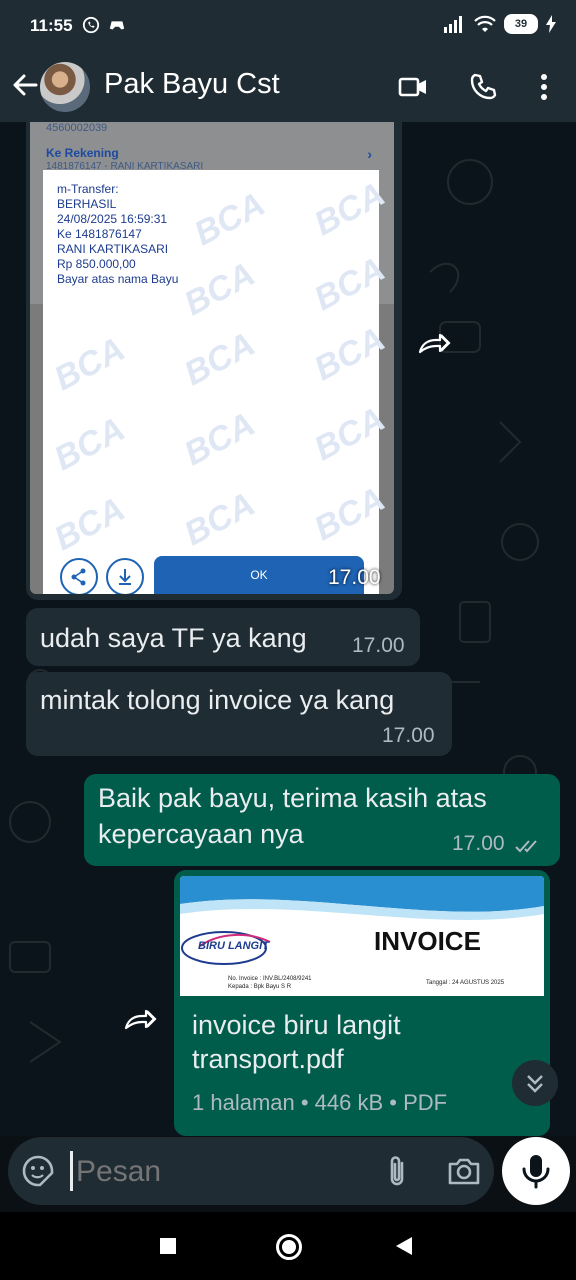 The image size is (576, 1280). What do you see at coordinates (65, 87) in the screenshot?
I see `contact-avatar` at bounding box center [65, 87].